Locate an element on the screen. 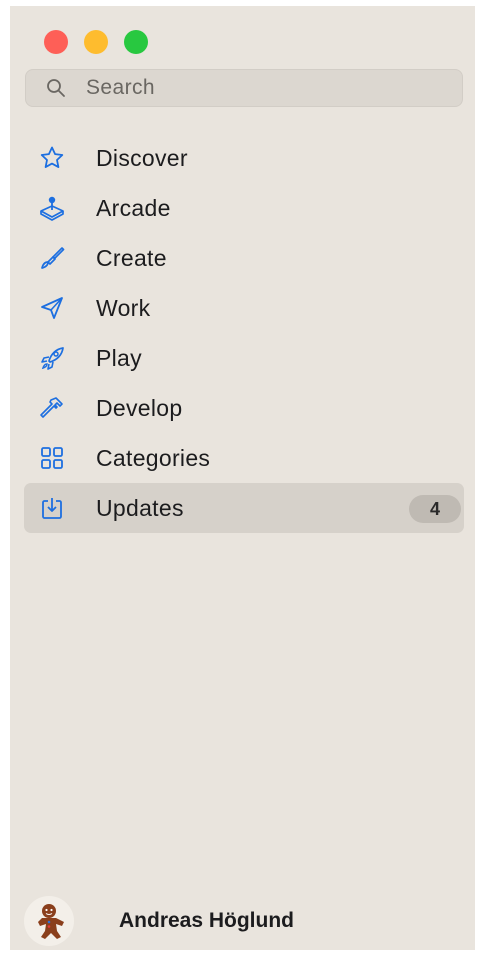 This screenshot has height=953, width=481. sidebar-item-label: Play is located at coordinates (119, 357).